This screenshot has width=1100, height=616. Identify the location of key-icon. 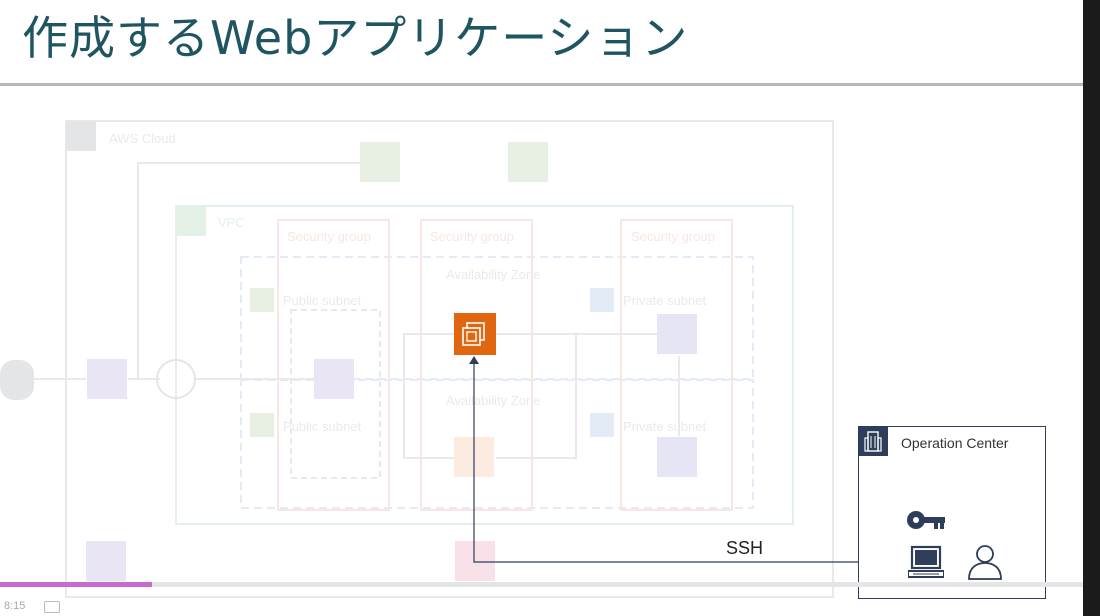
(926, 520).